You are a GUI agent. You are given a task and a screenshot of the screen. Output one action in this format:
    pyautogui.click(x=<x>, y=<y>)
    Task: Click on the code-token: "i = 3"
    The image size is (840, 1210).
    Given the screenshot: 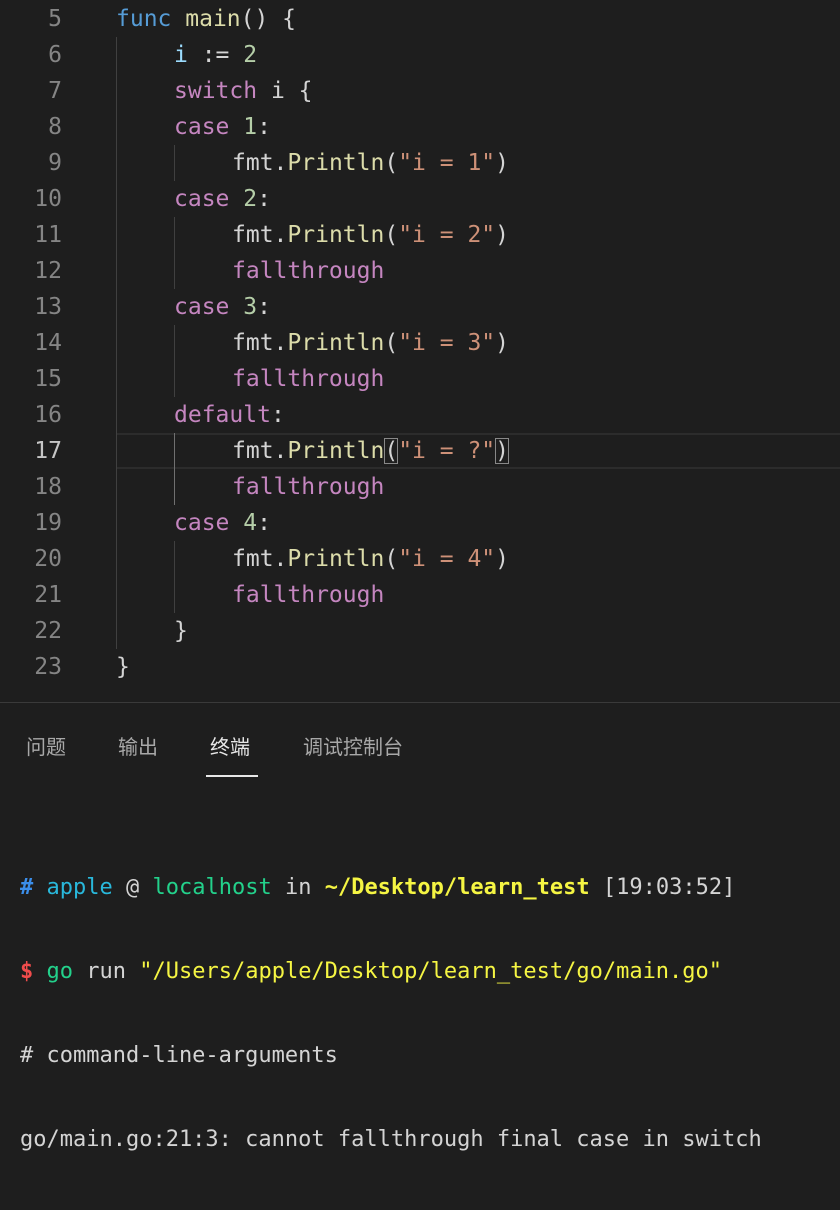 What is the action you would take?
    pyautogui.click(x=447, y=343)
    